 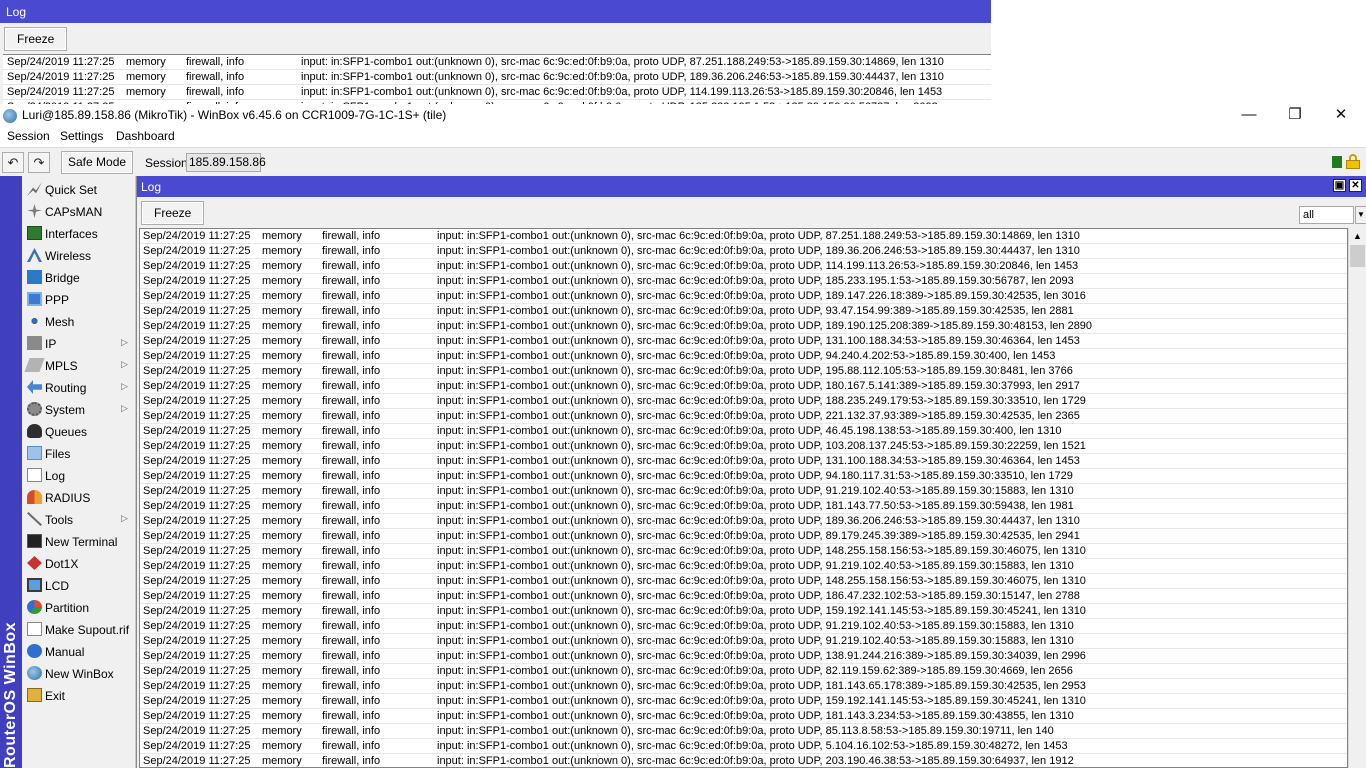 I want to click on sidebar-item-radius: RADIUS, so click(x=78, y=497).